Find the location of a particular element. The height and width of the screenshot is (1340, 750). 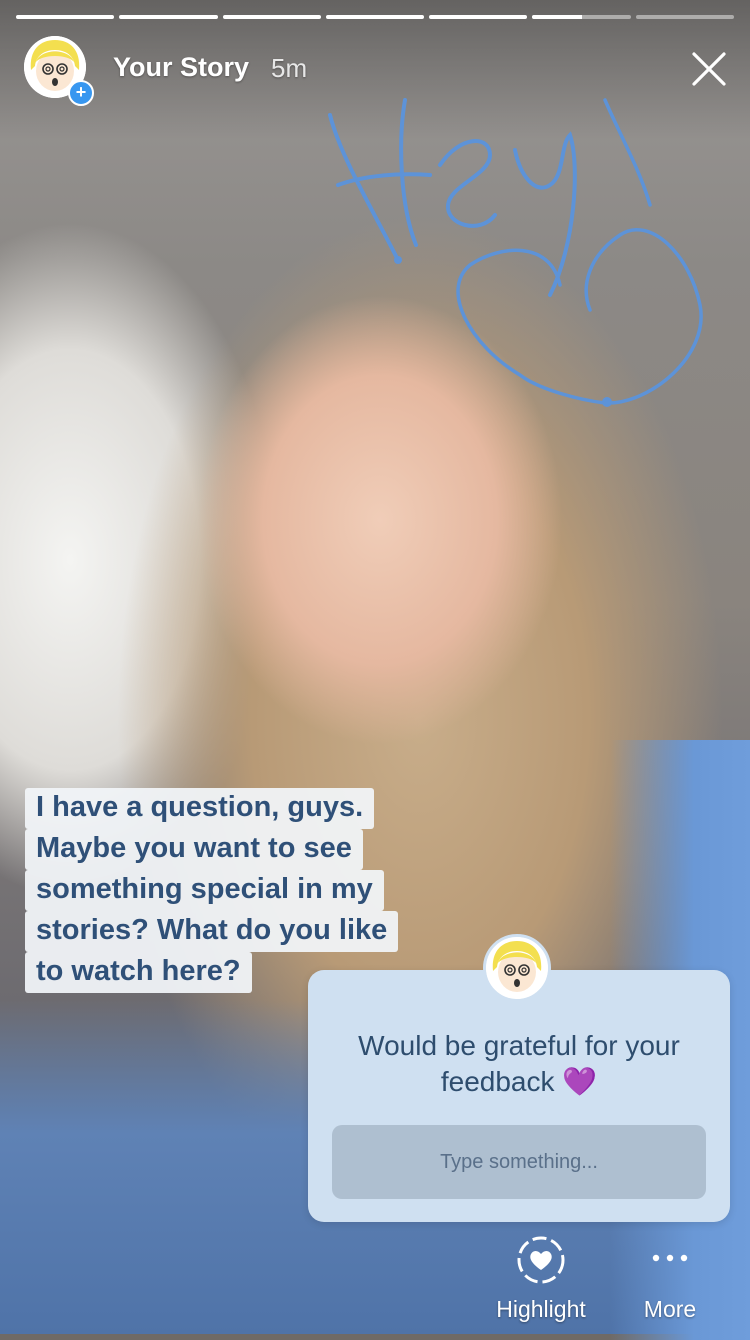

hand-drawn-doodle is located at coordinates (515, 252).